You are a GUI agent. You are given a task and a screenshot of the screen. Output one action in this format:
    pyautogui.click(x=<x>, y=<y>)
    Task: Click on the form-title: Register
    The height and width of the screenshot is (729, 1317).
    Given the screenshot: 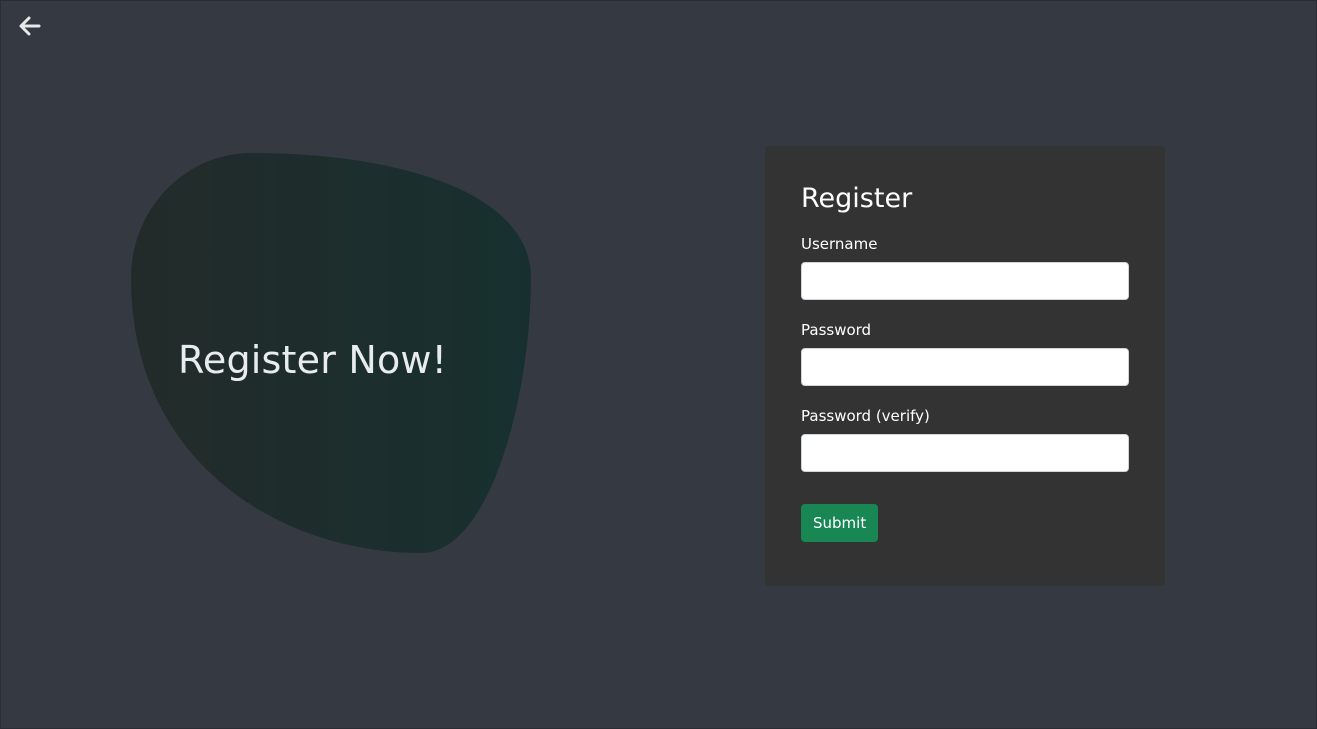 What is the action you would take?
    pyautogui.click(x=857, y=198)
    